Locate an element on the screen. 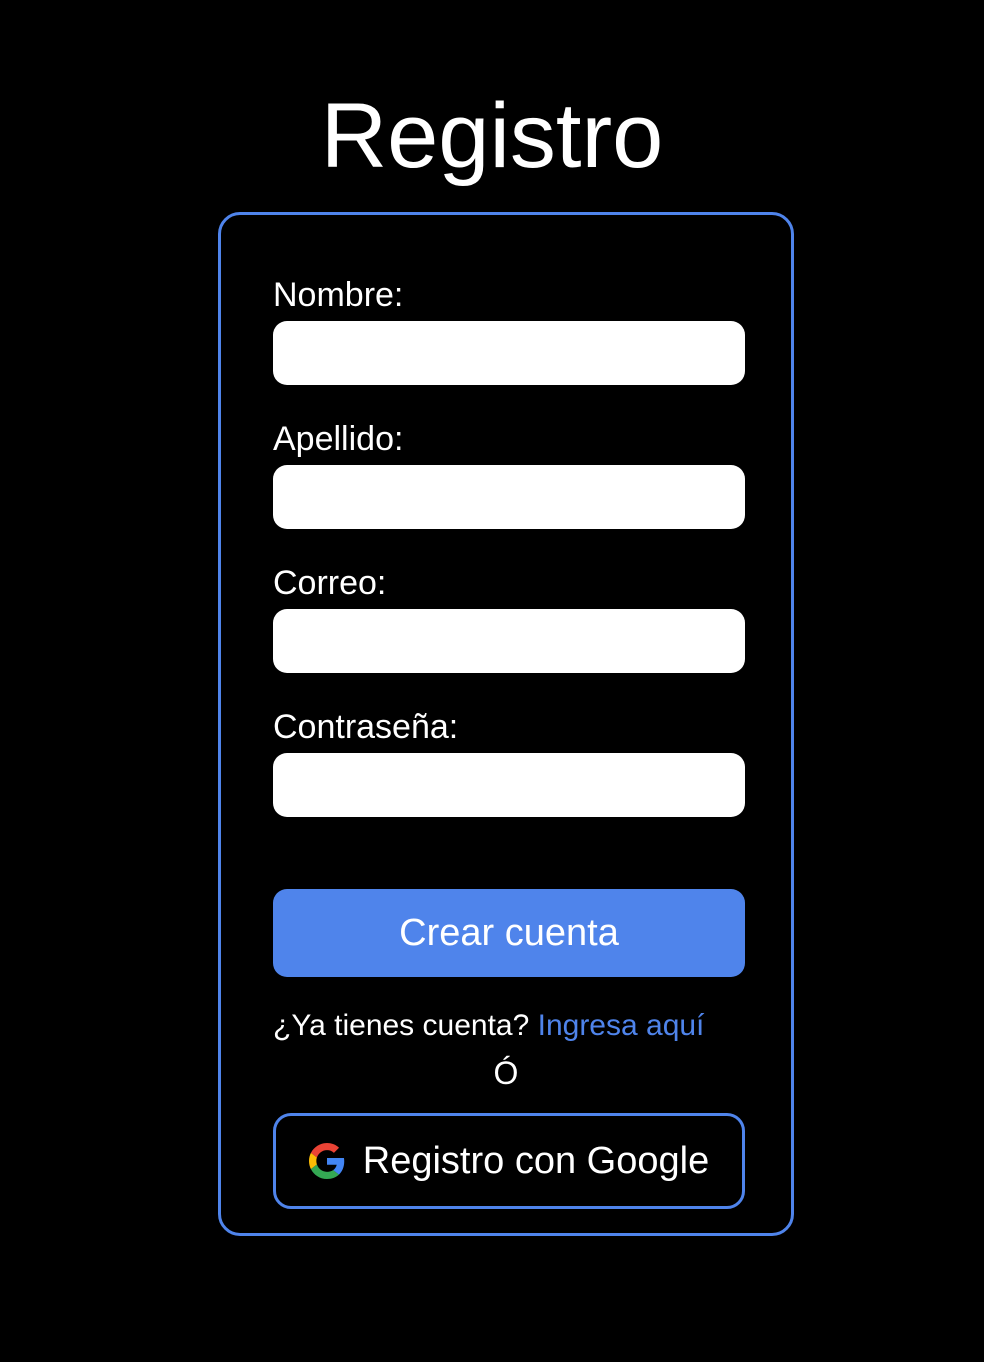 The width and height of the screenshot is (984, 1362). login-prompt-text: ¿Ya tienes cuenta? is located at coordinates (405, 1025).